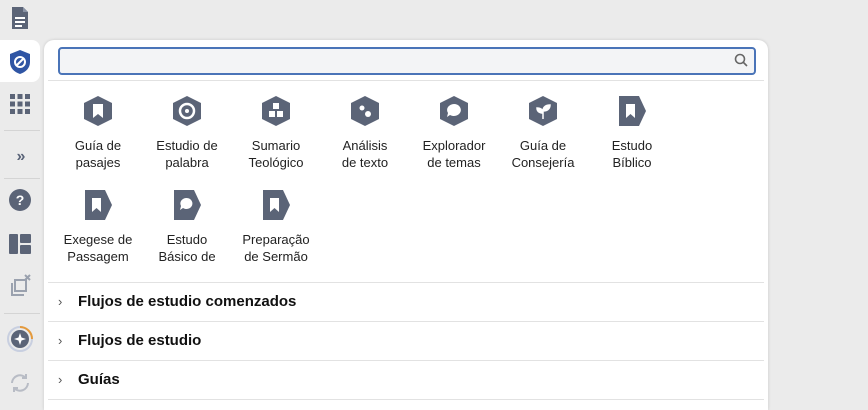 The height and width of the screenshot is (410, 868). I want to click on close-panels-icon, so click(20, 286).